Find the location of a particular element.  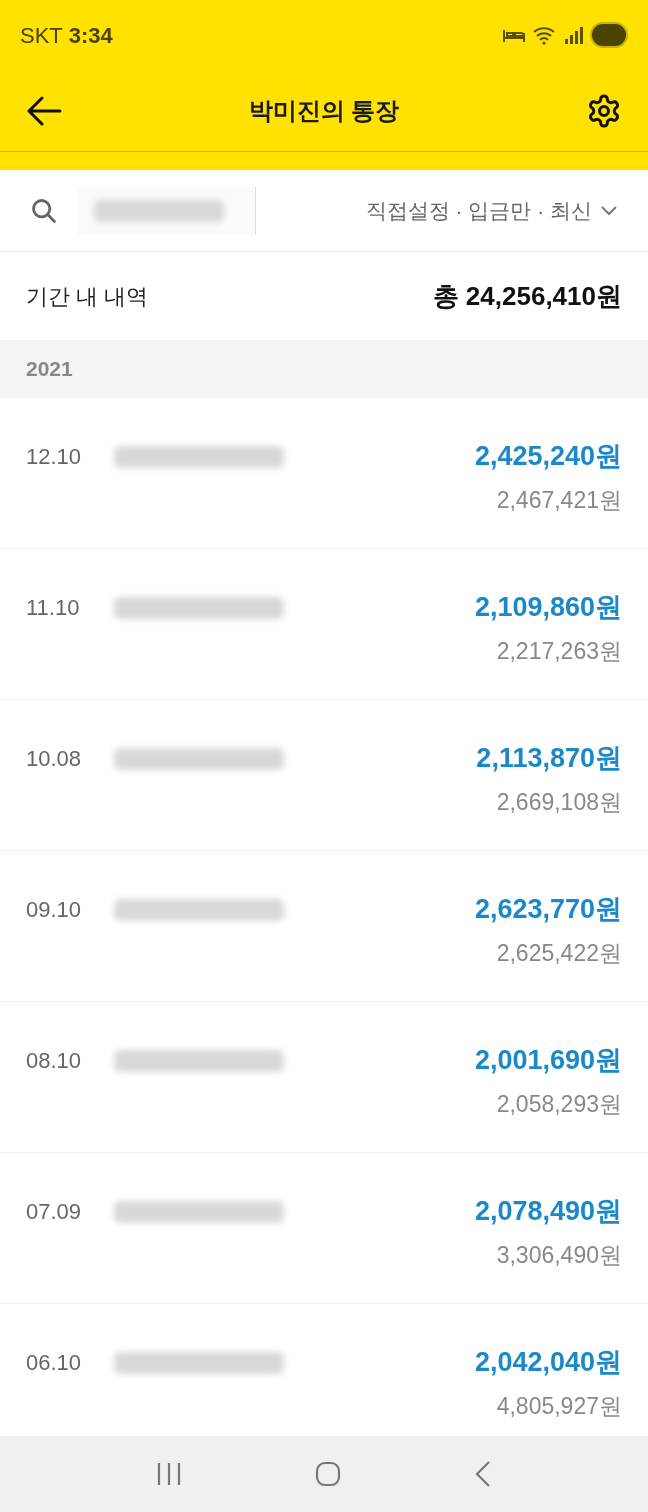

period-label: 기간 내 내역 is located at coordinates (87, 296).